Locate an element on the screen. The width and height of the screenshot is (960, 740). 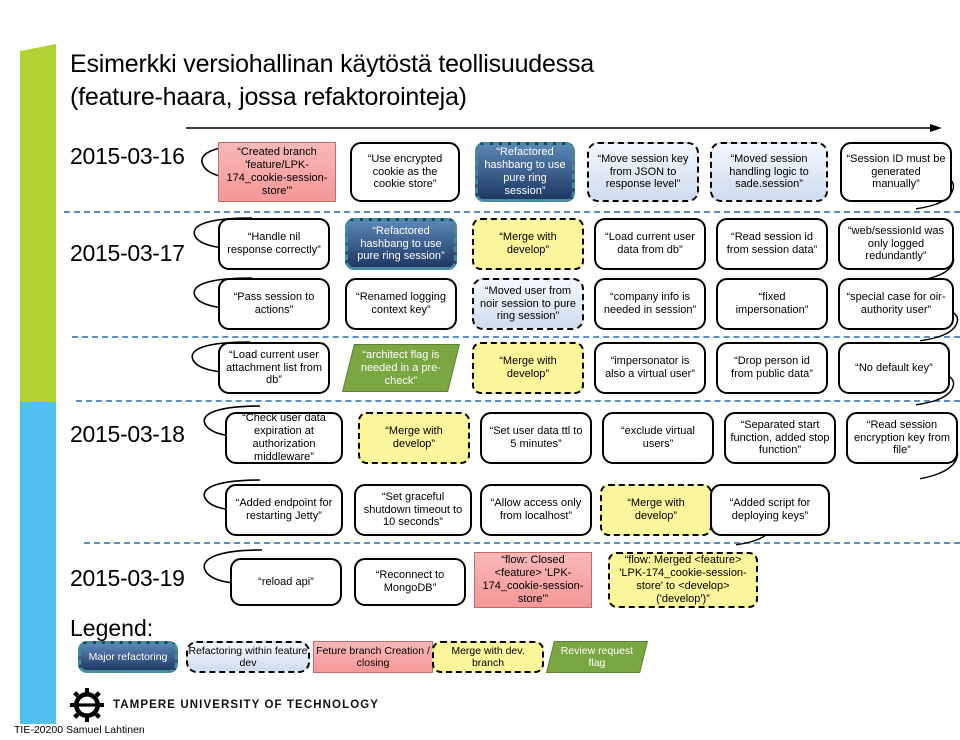
commit-node: “Read session encryption key from file” is located at coordinates (902, 438).